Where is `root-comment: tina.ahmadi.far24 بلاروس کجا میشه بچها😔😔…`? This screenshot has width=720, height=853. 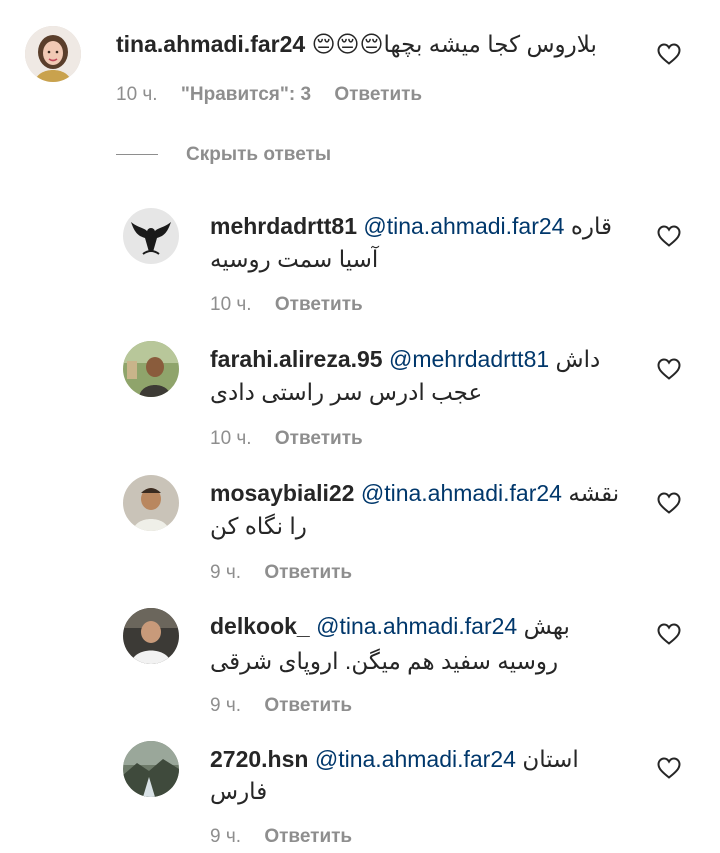
root-comment: tina.ahmadi.far24 بلاروس کجا میشه بچها😔😔… is located at coordinates (360, 60).